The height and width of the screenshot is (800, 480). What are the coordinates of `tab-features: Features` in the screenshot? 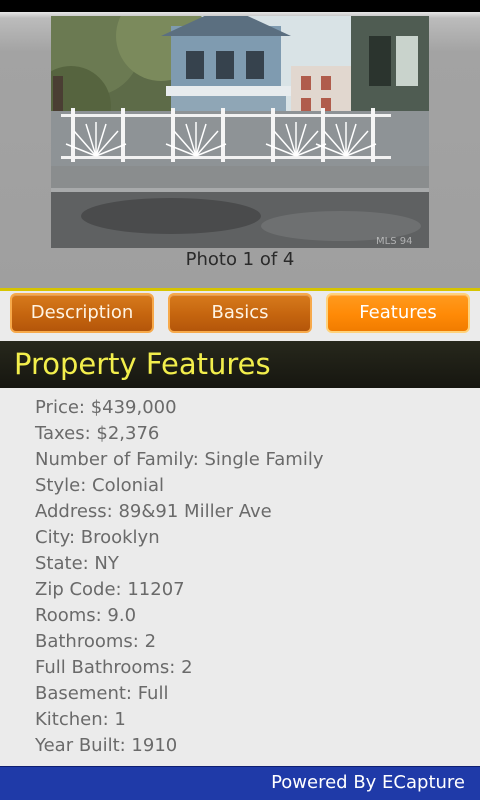 It's located at (398, 313).